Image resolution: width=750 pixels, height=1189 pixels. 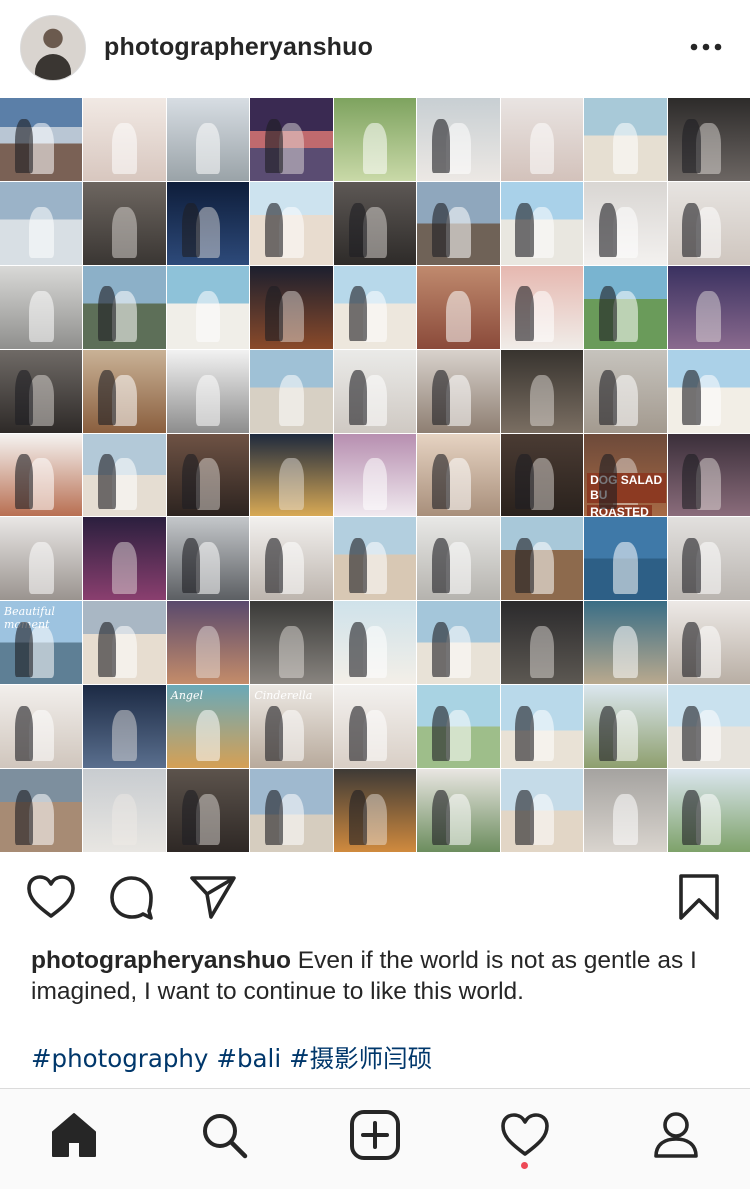 I want to click on hashtag-list: #photography #bali #摄影师闫硕, so click(x=235, y=1057).